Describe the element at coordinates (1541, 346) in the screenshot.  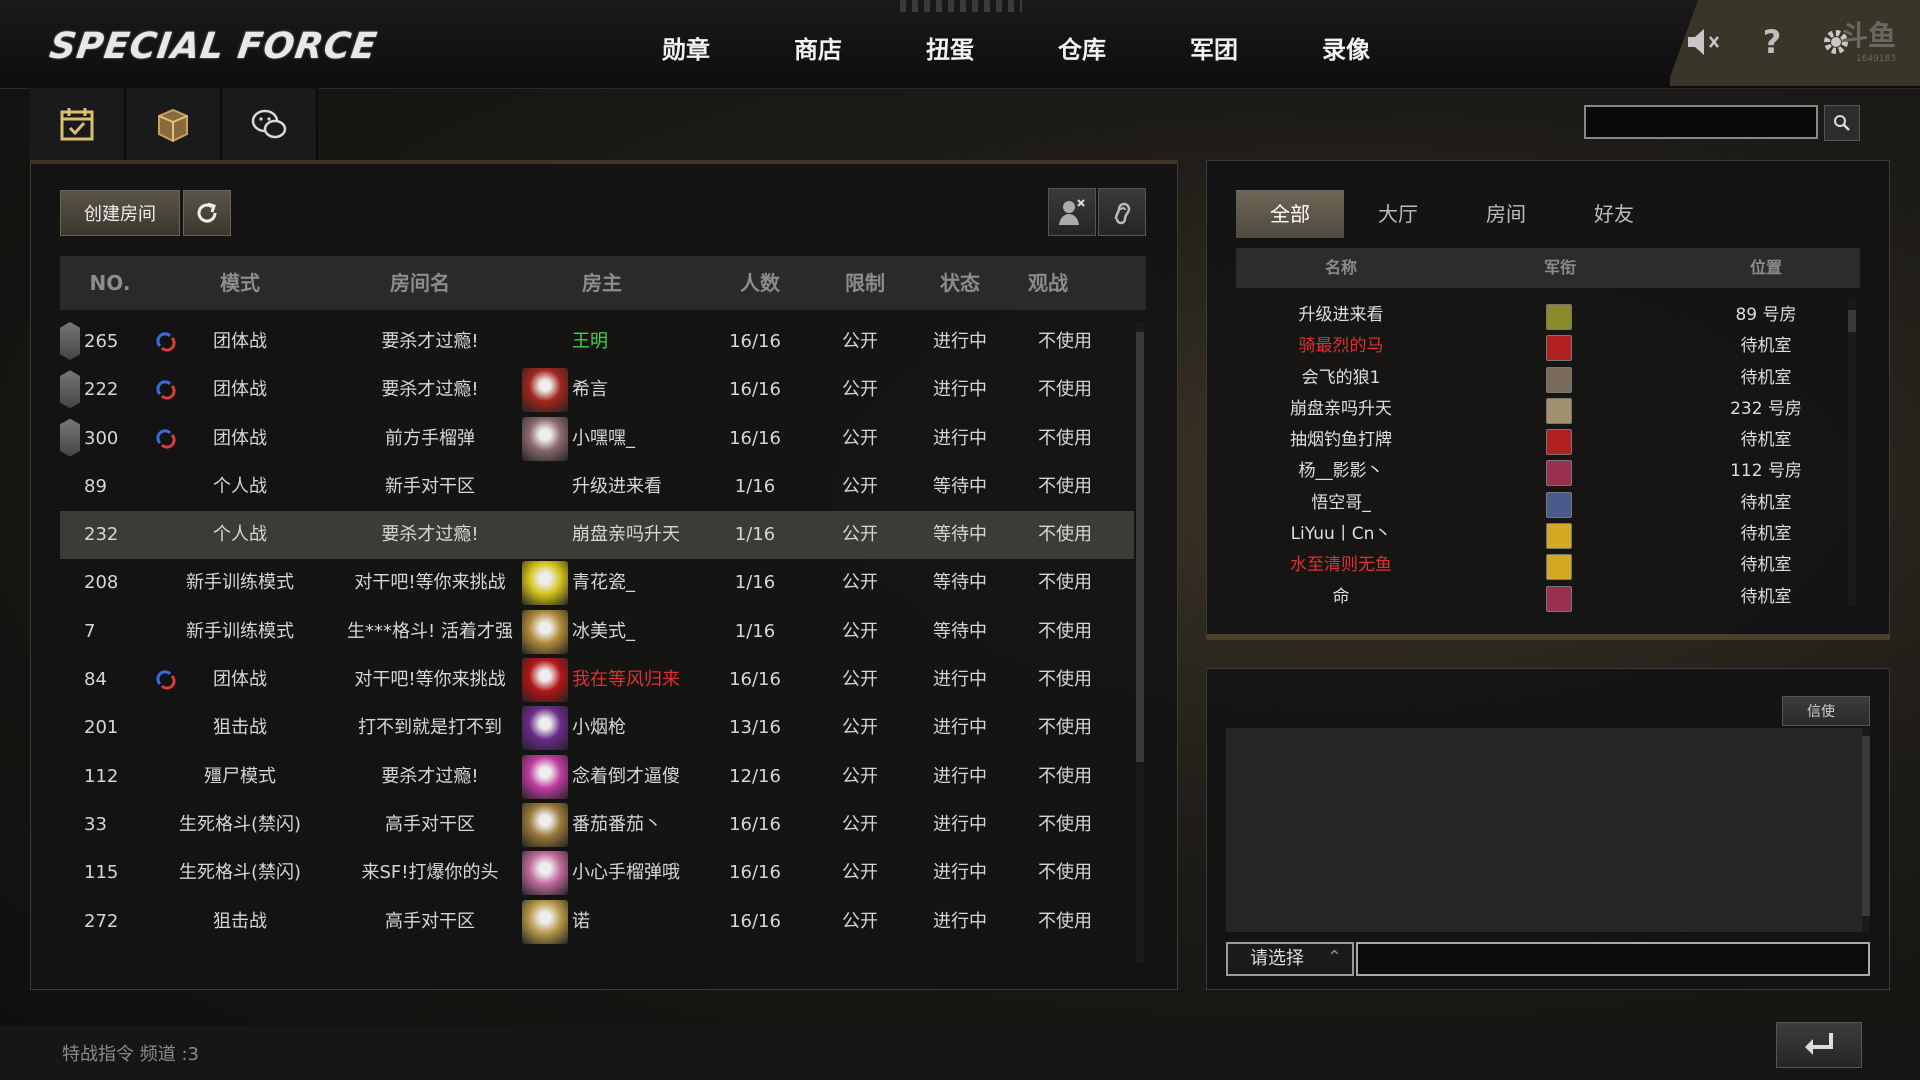
I see `player-row: 骑最烈的马 待机室` at that location.